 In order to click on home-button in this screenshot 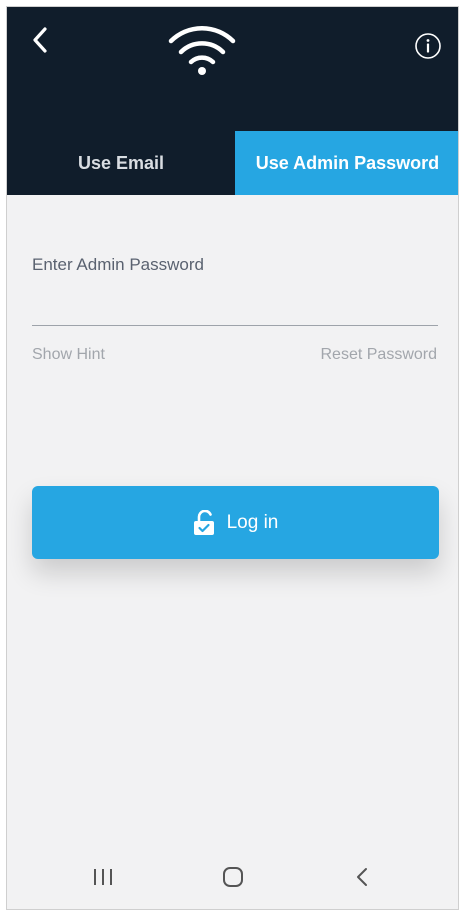, I will do `click(233, 877)`.